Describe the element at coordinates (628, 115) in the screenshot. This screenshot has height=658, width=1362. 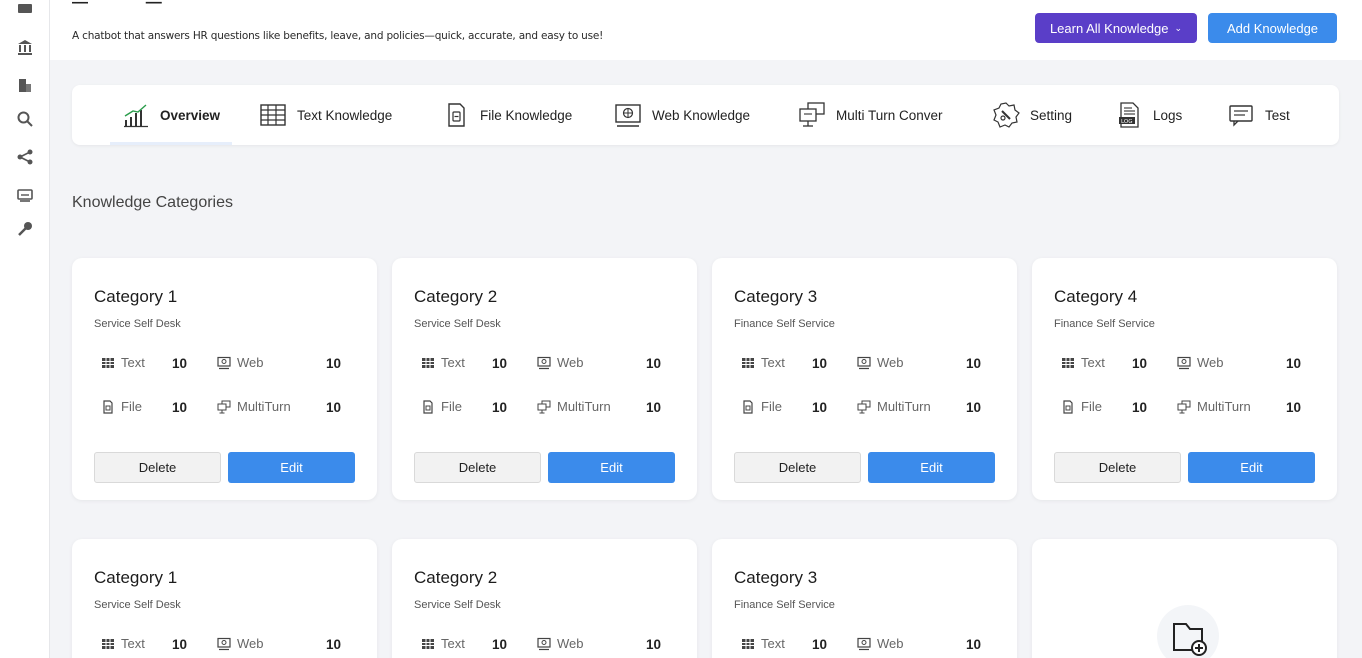
I see `monitor-globe-icon` at that location.